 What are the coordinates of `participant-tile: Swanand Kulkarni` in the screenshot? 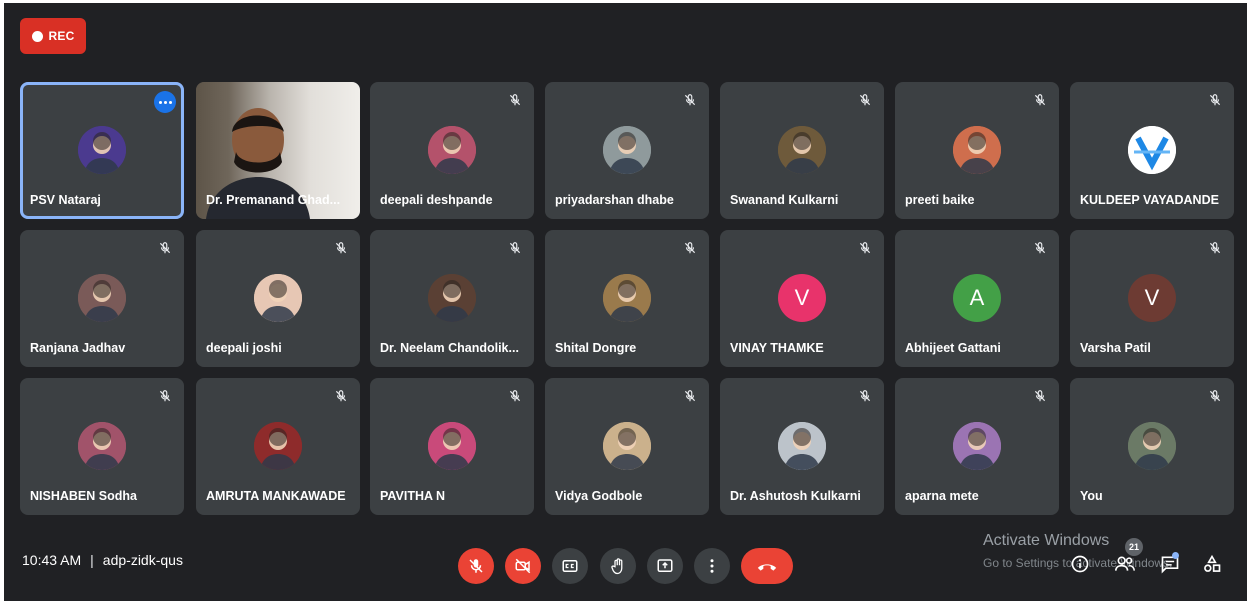 It's located at (802, 150).